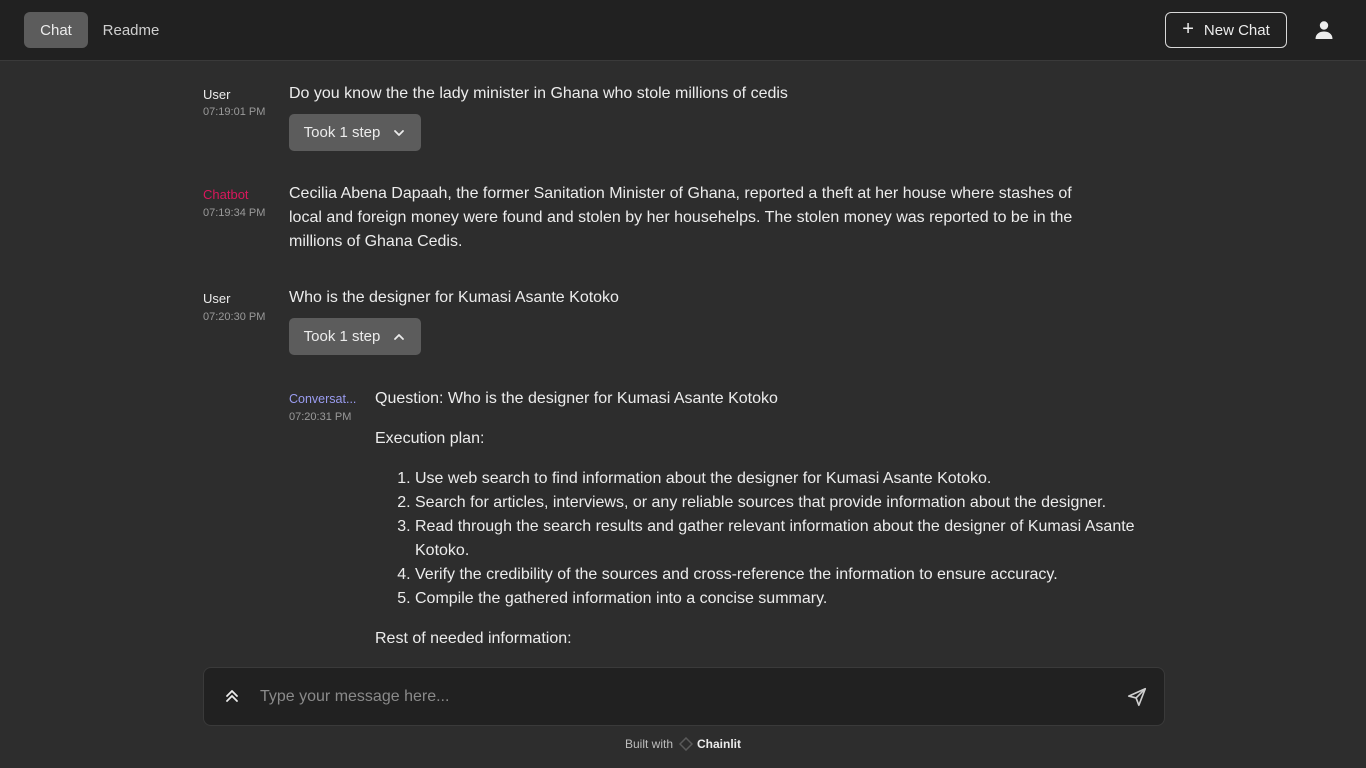 The height and width of the screenshot is (768, 1366). What do you see at coordinates (1137, 697) in the screenshot?
I see `send-icon` at bounding box center [1137, 697].